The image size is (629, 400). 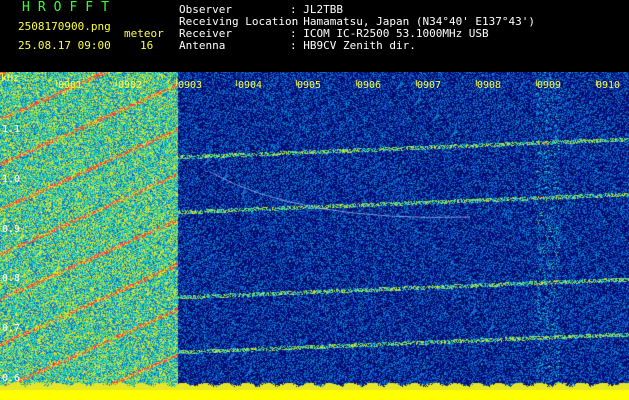 I want to click on y-tick-label: 0.7, so click(x=11, y=328).